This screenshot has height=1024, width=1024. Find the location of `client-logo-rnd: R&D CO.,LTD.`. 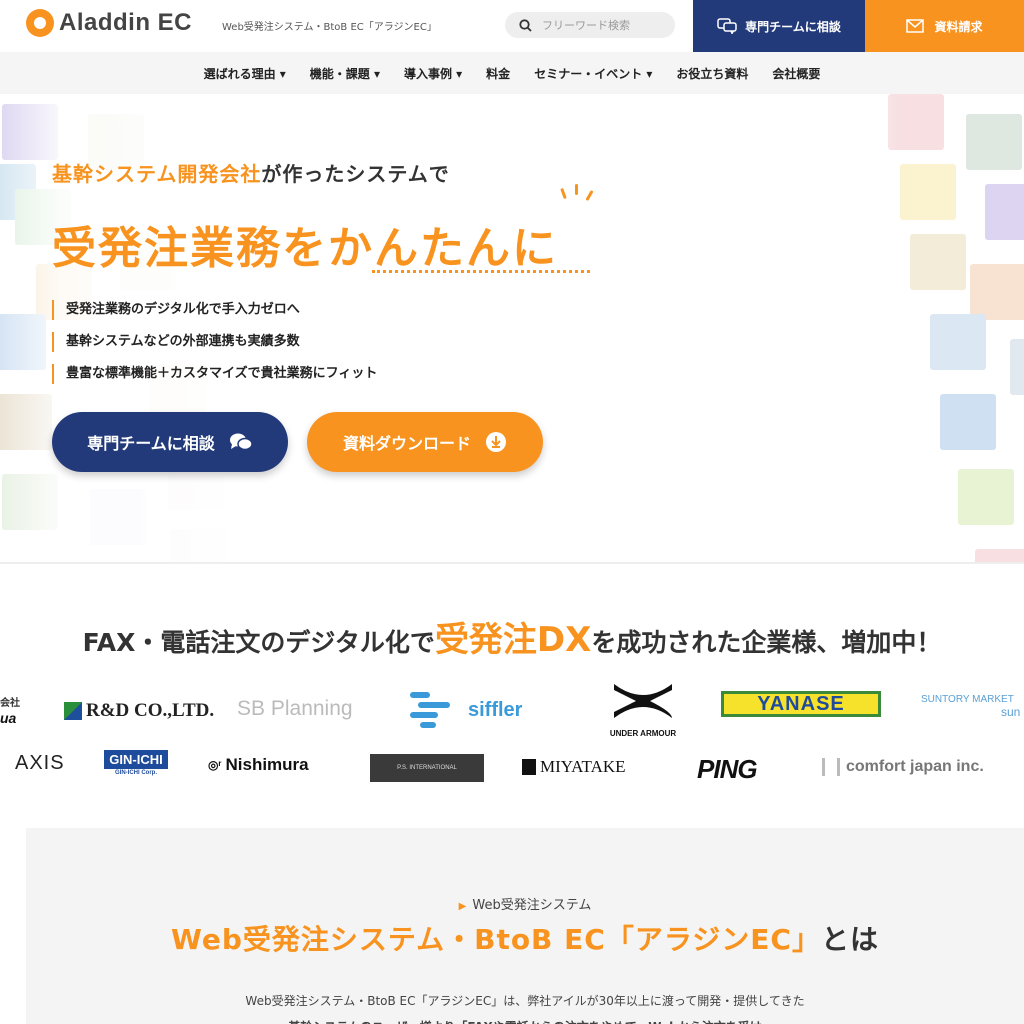

client-logo-rnd: R&D CO.,LTD. is located at coordinates (139, 711).